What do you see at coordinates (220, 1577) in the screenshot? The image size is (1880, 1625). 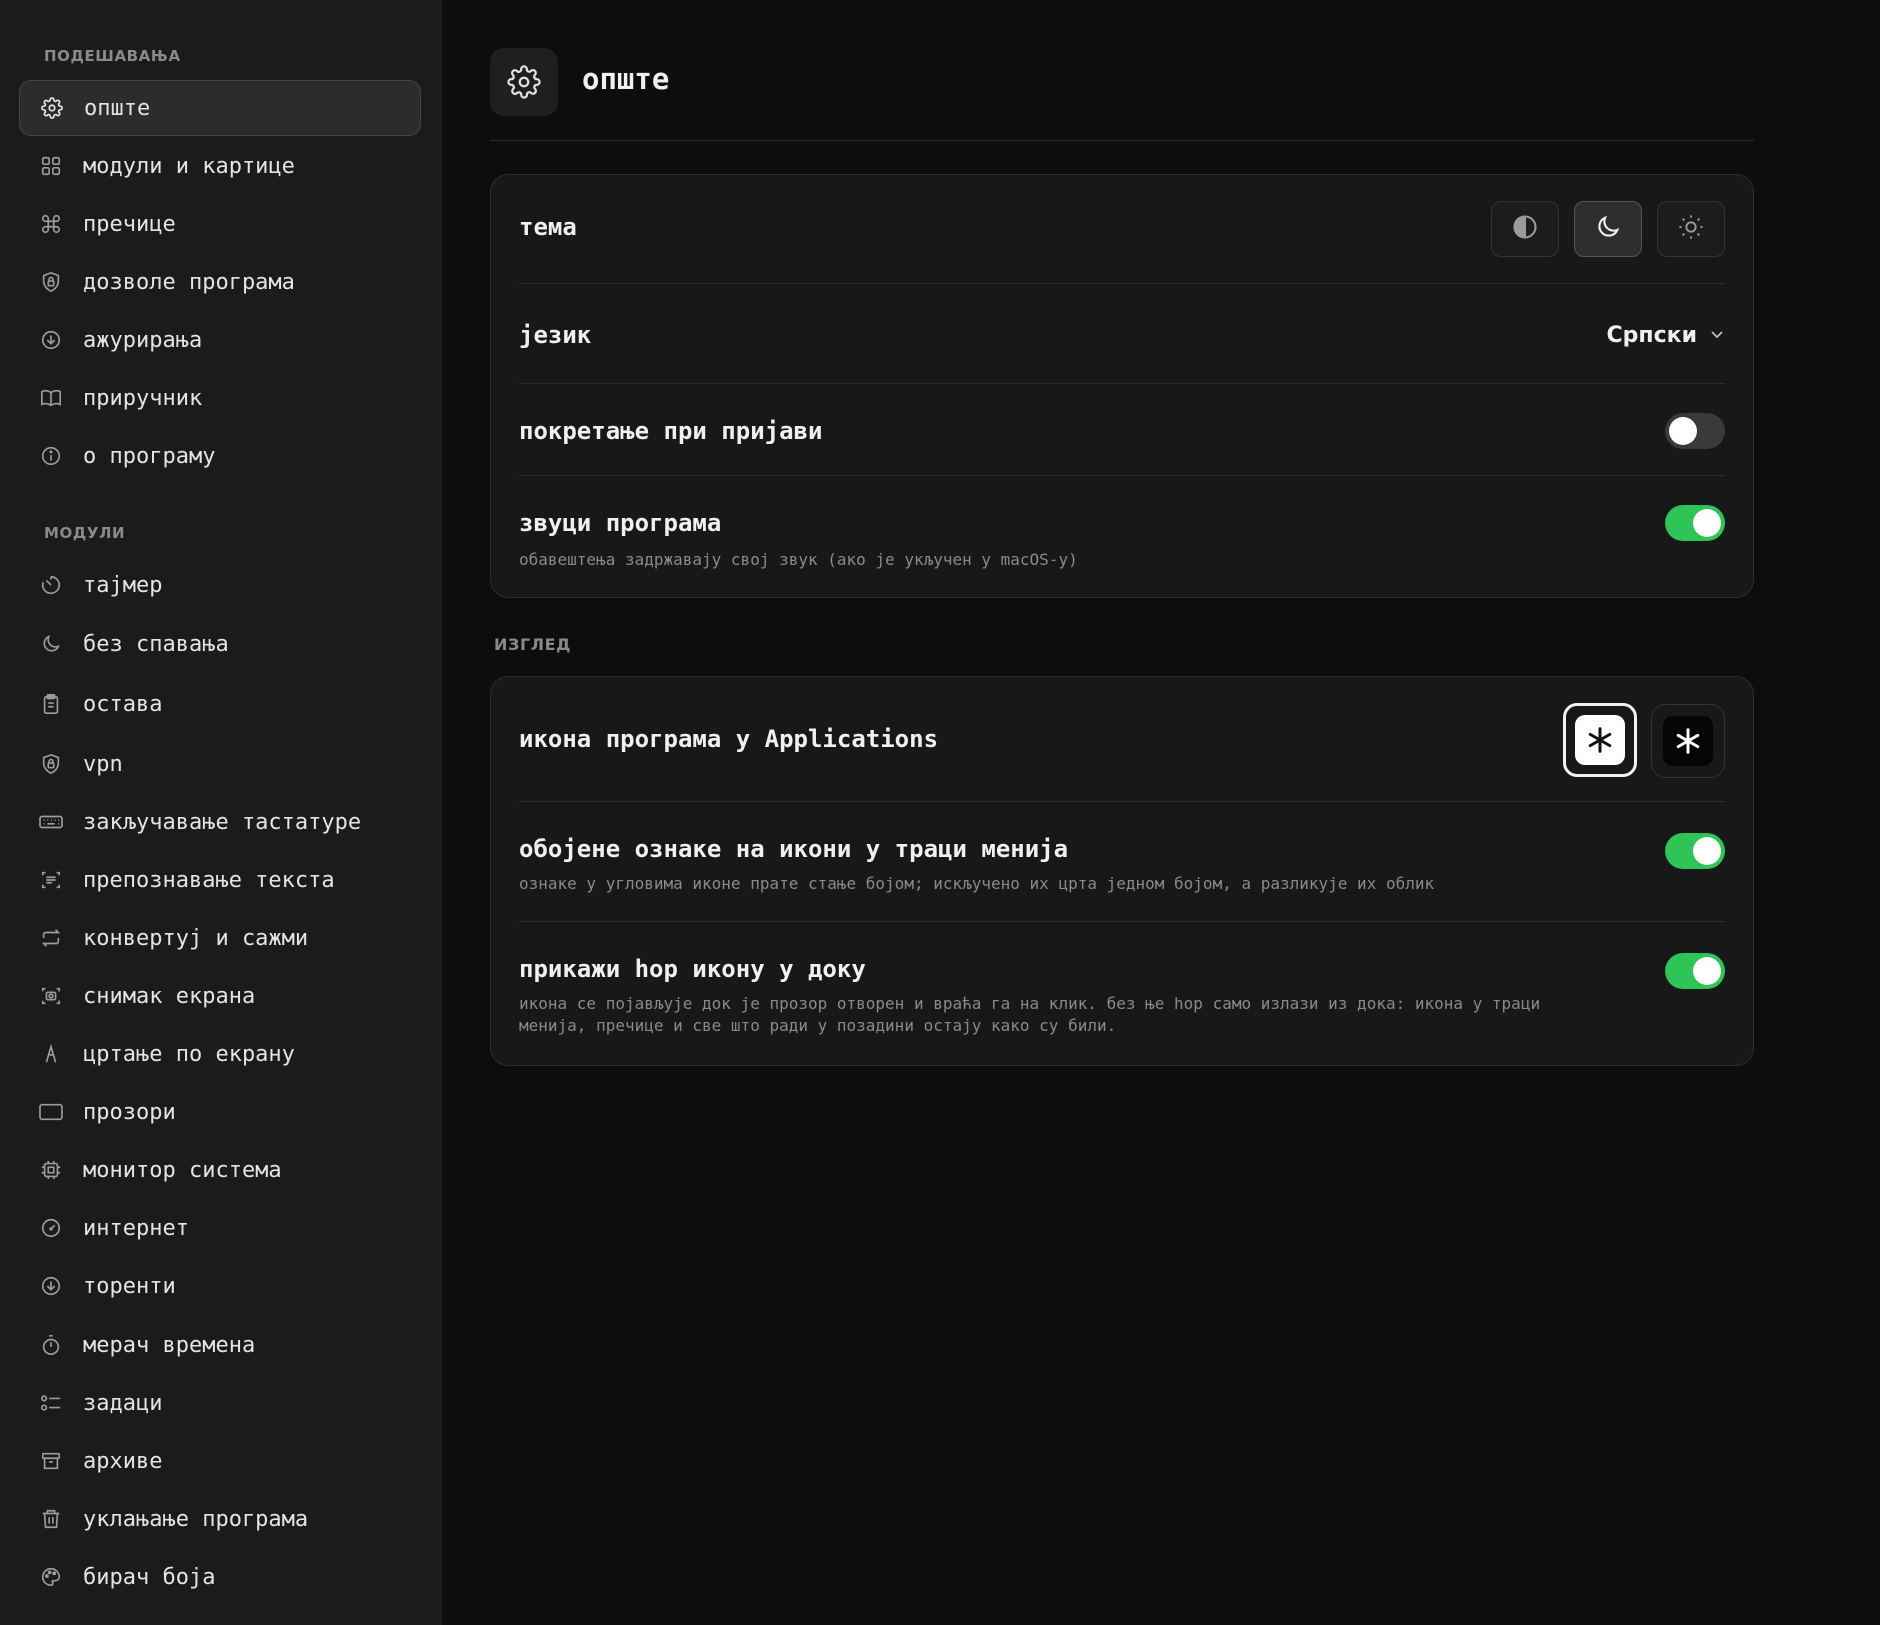 I see `sidebar-item-color-picker: бирач боја` at bounding box center [220, 1577].